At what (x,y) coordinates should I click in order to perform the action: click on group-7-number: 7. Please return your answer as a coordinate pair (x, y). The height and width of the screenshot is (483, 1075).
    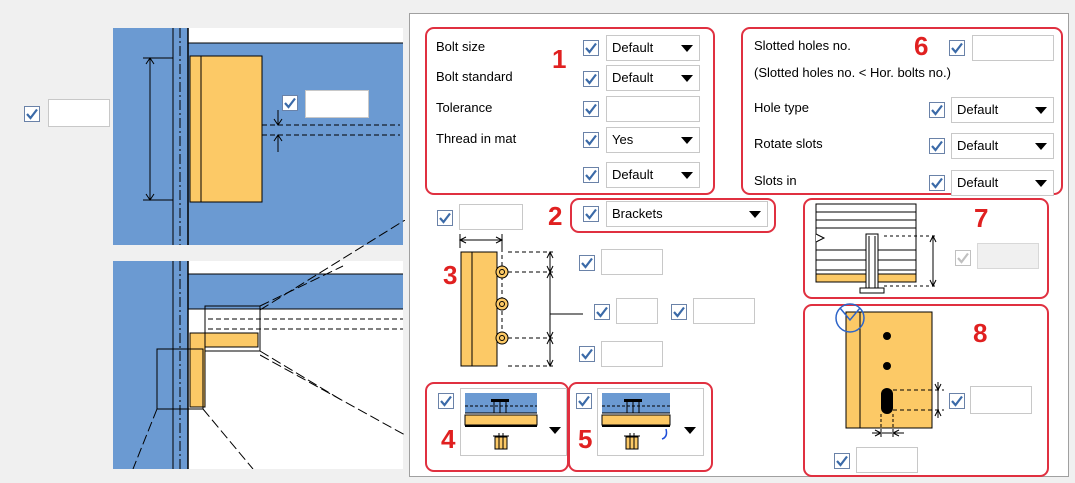
    Looking at the image, I should click on (981, 218).